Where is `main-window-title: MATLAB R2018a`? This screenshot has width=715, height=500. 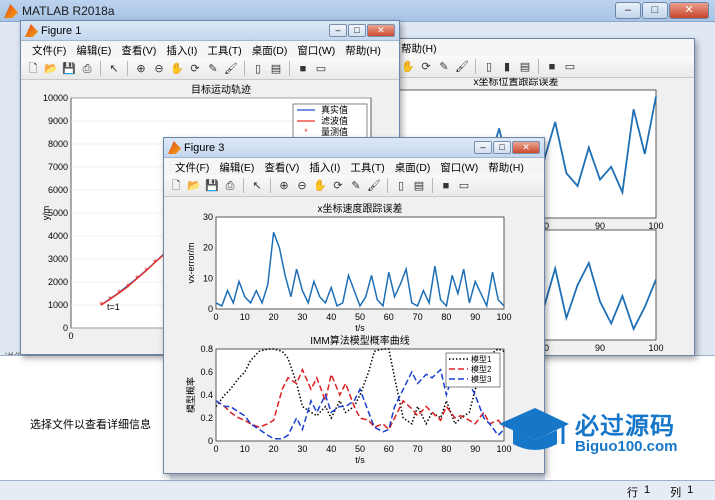
main-window-title: MATLAB R2018a is located at coordinates (68, 11).